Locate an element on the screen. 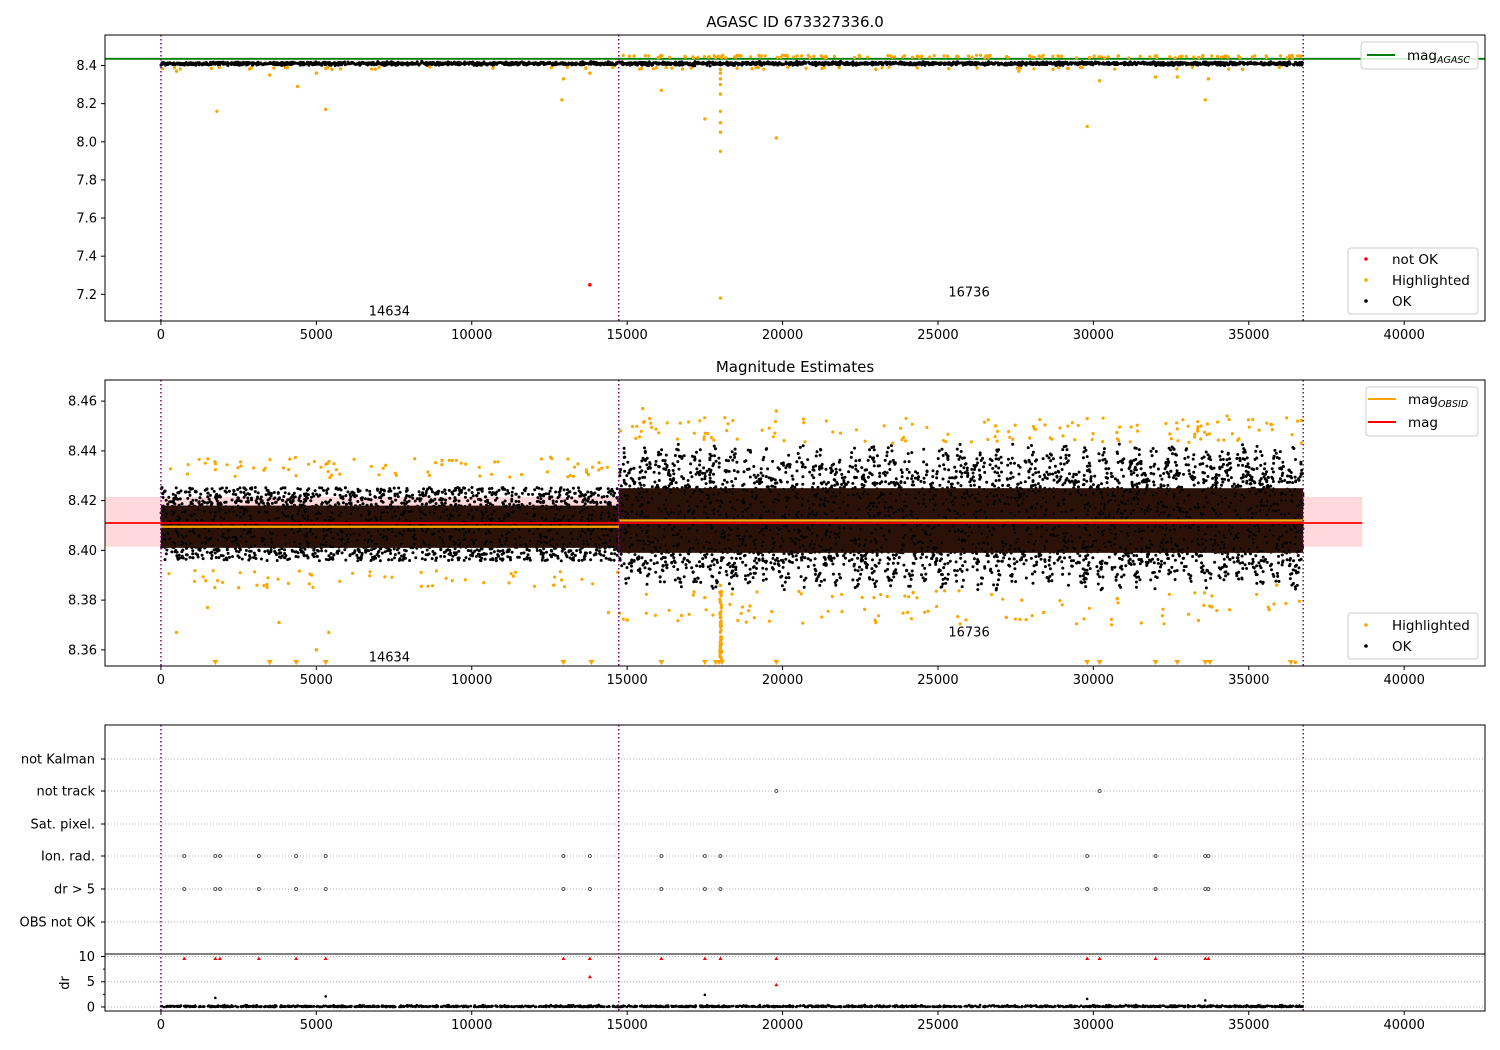 This screenshot has height=1050, width=1500. y-tick-label: 7.6 is located at coordinates (86, 219).